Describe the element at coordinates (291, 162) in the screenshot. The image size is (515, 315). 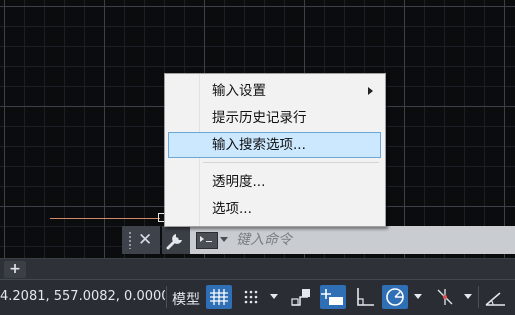
I see `menu-separator` at that location.